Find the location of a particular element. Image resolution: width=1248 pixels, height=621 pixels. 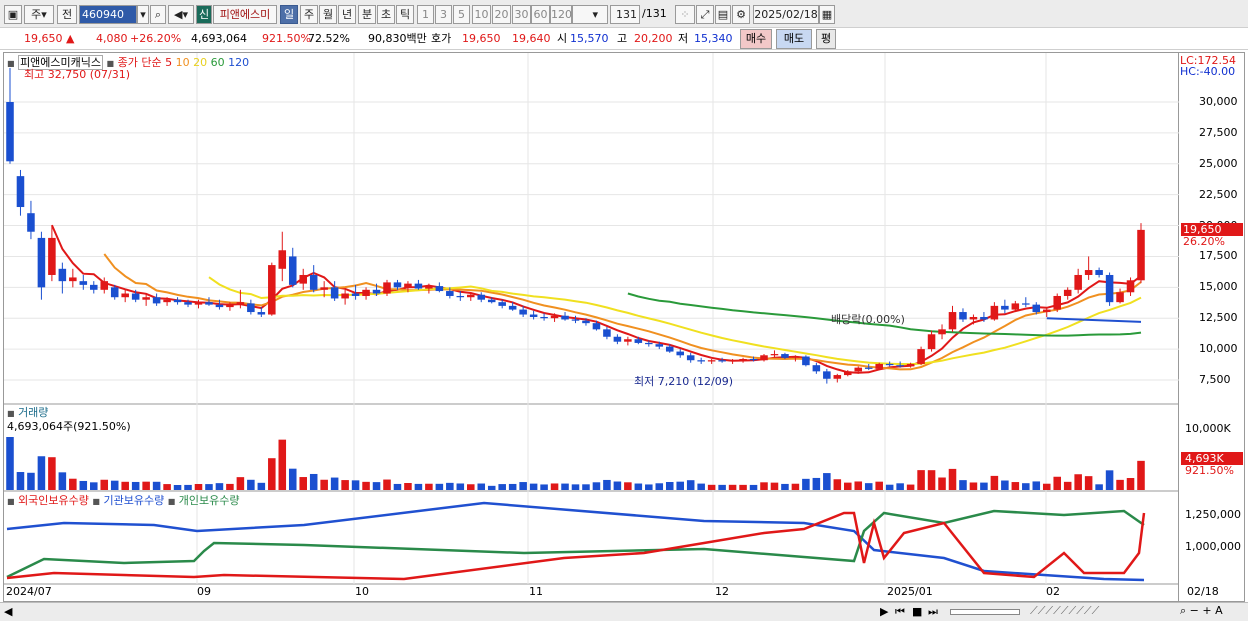

quote-turnover: 72.52% is located at coordinates (329, 38).